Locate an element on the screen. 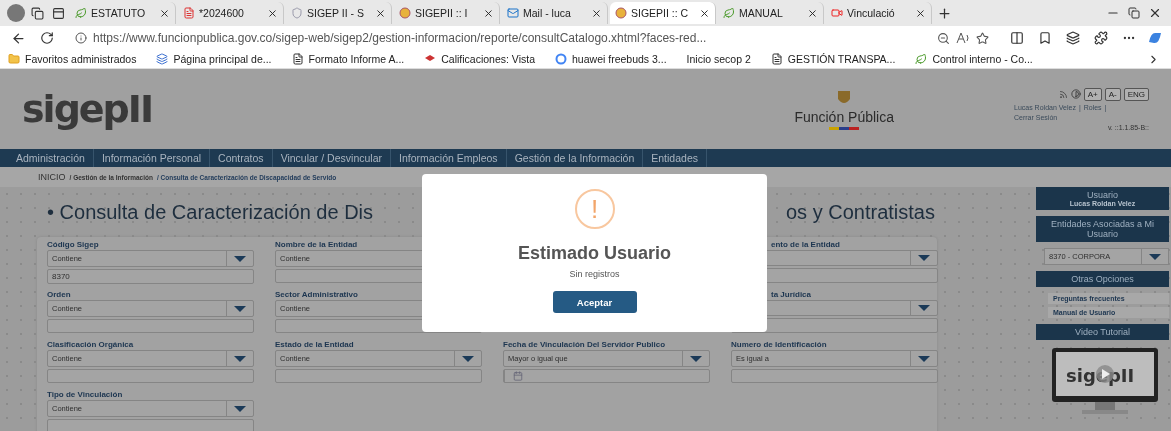  page-title: • Consulta de Caracterización de Dis is located at coordinates (210, 212).